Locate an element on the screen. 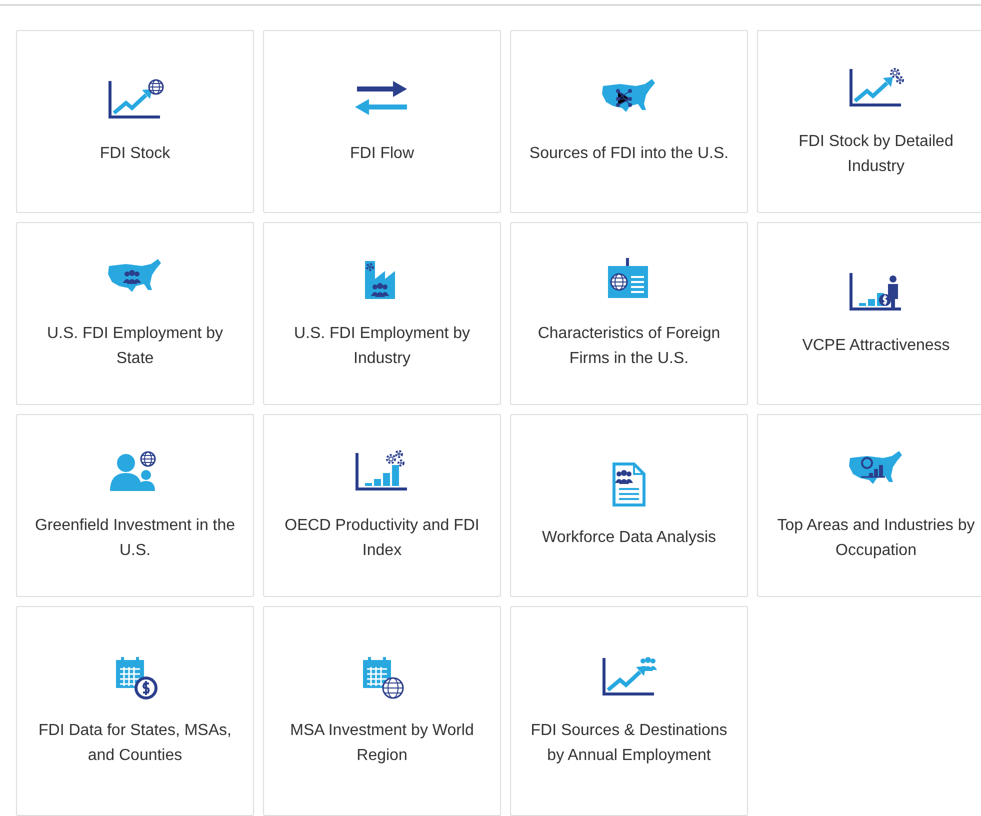 The height and width of the screenshot is (816, 981). report-tile: FDI Data for States, MSAs, and Counties is located at coordinates (135, 711).